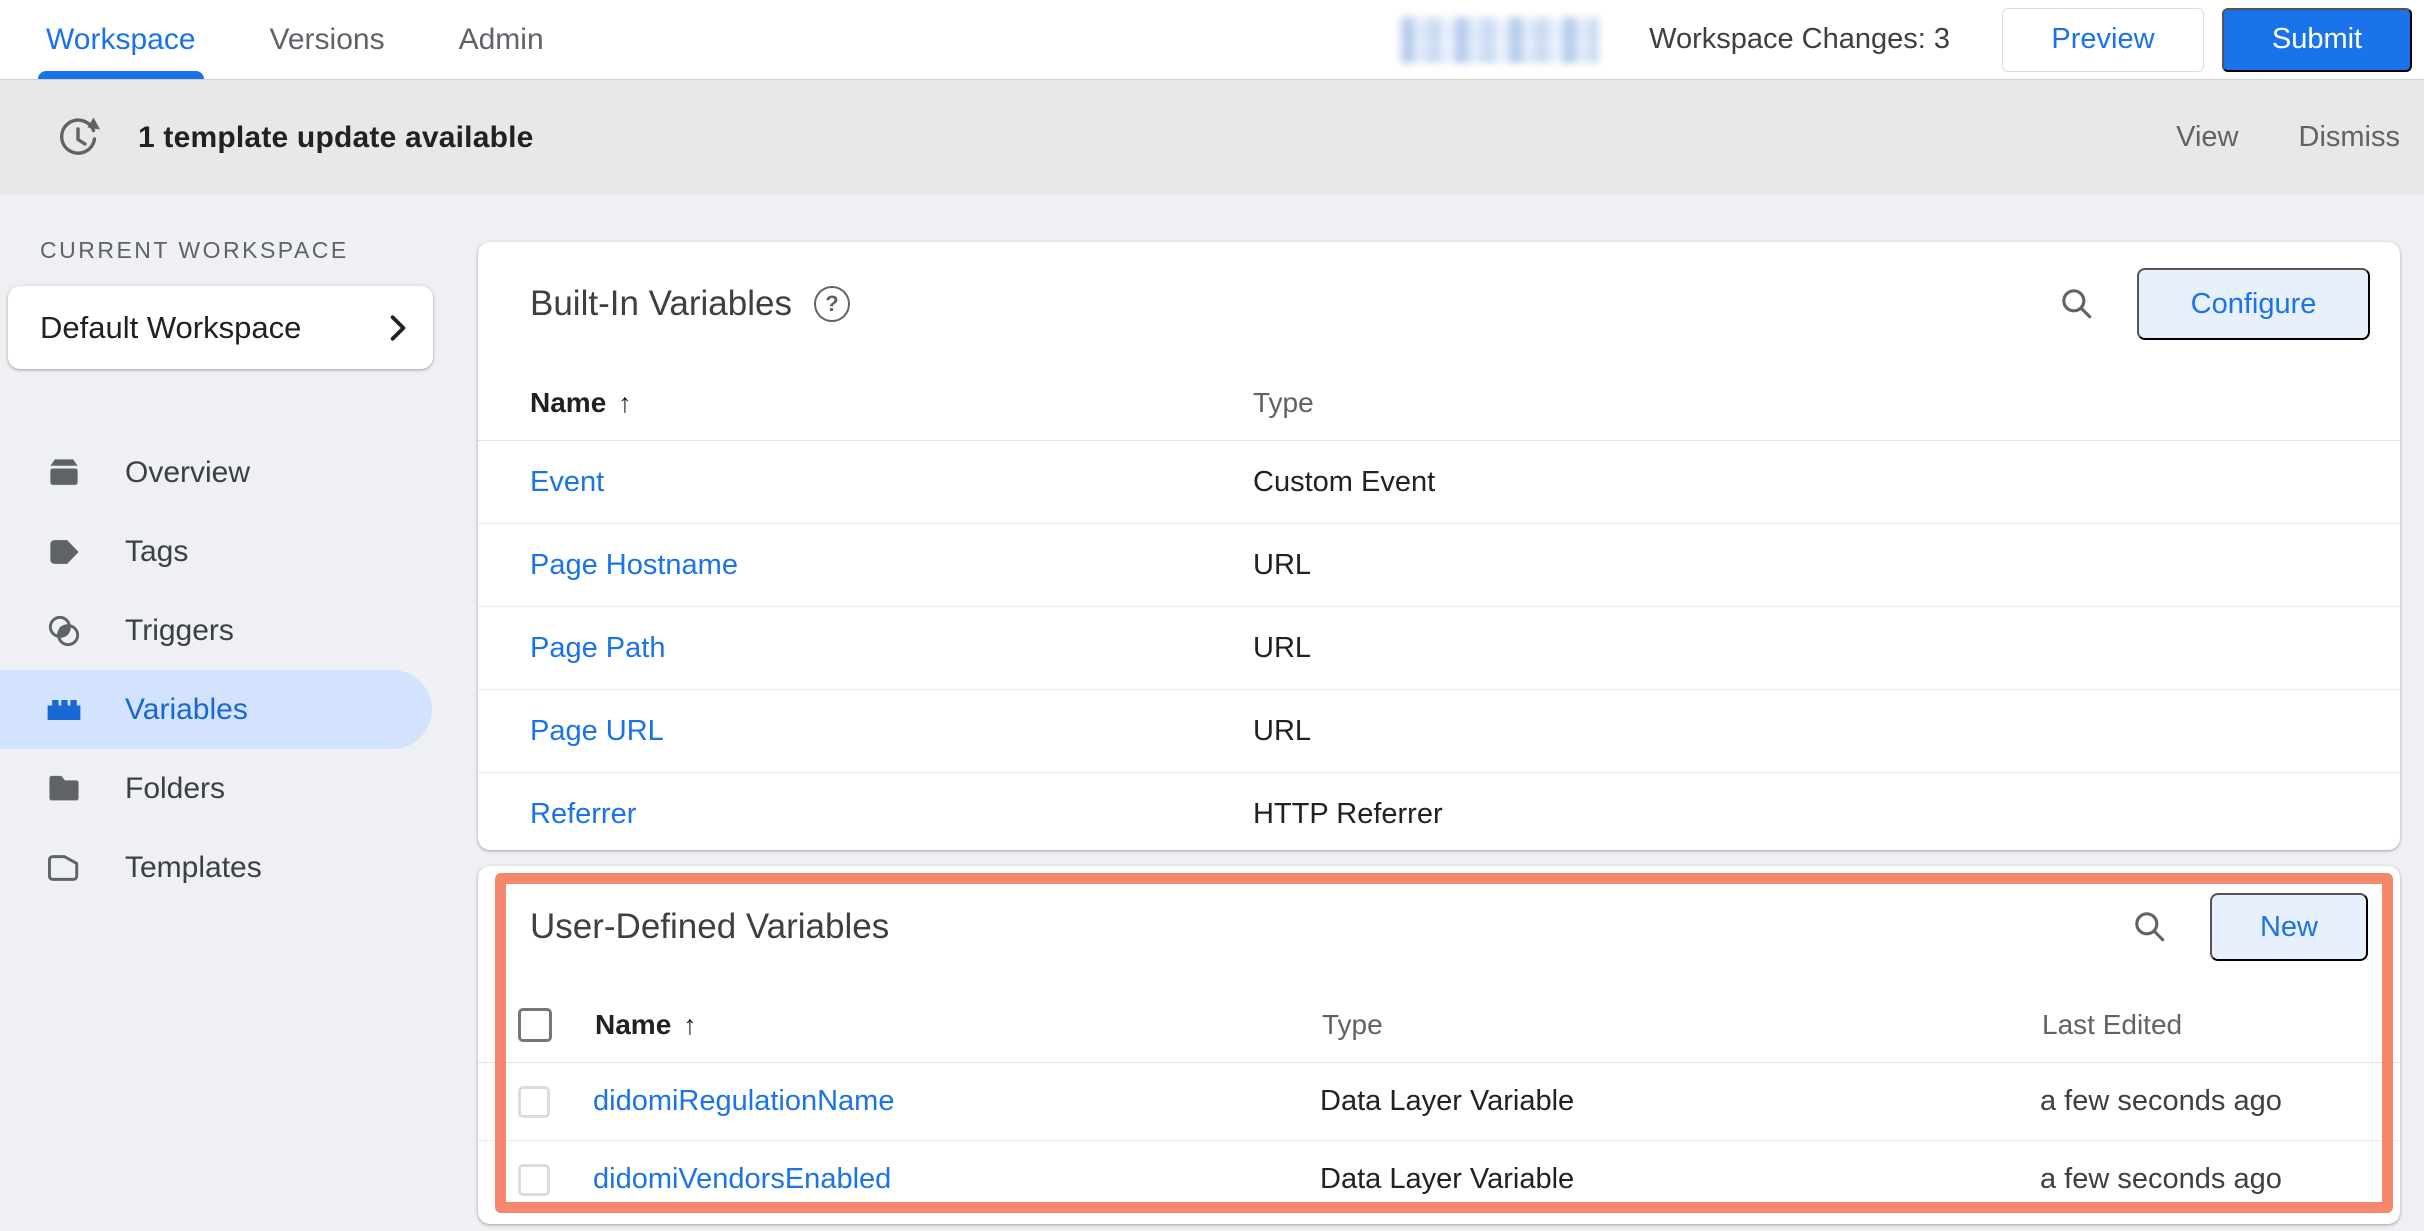 This screenshot has width=2424, height=1231. I want to click on sidebar-item-folders: Folders, so click(216, 788).